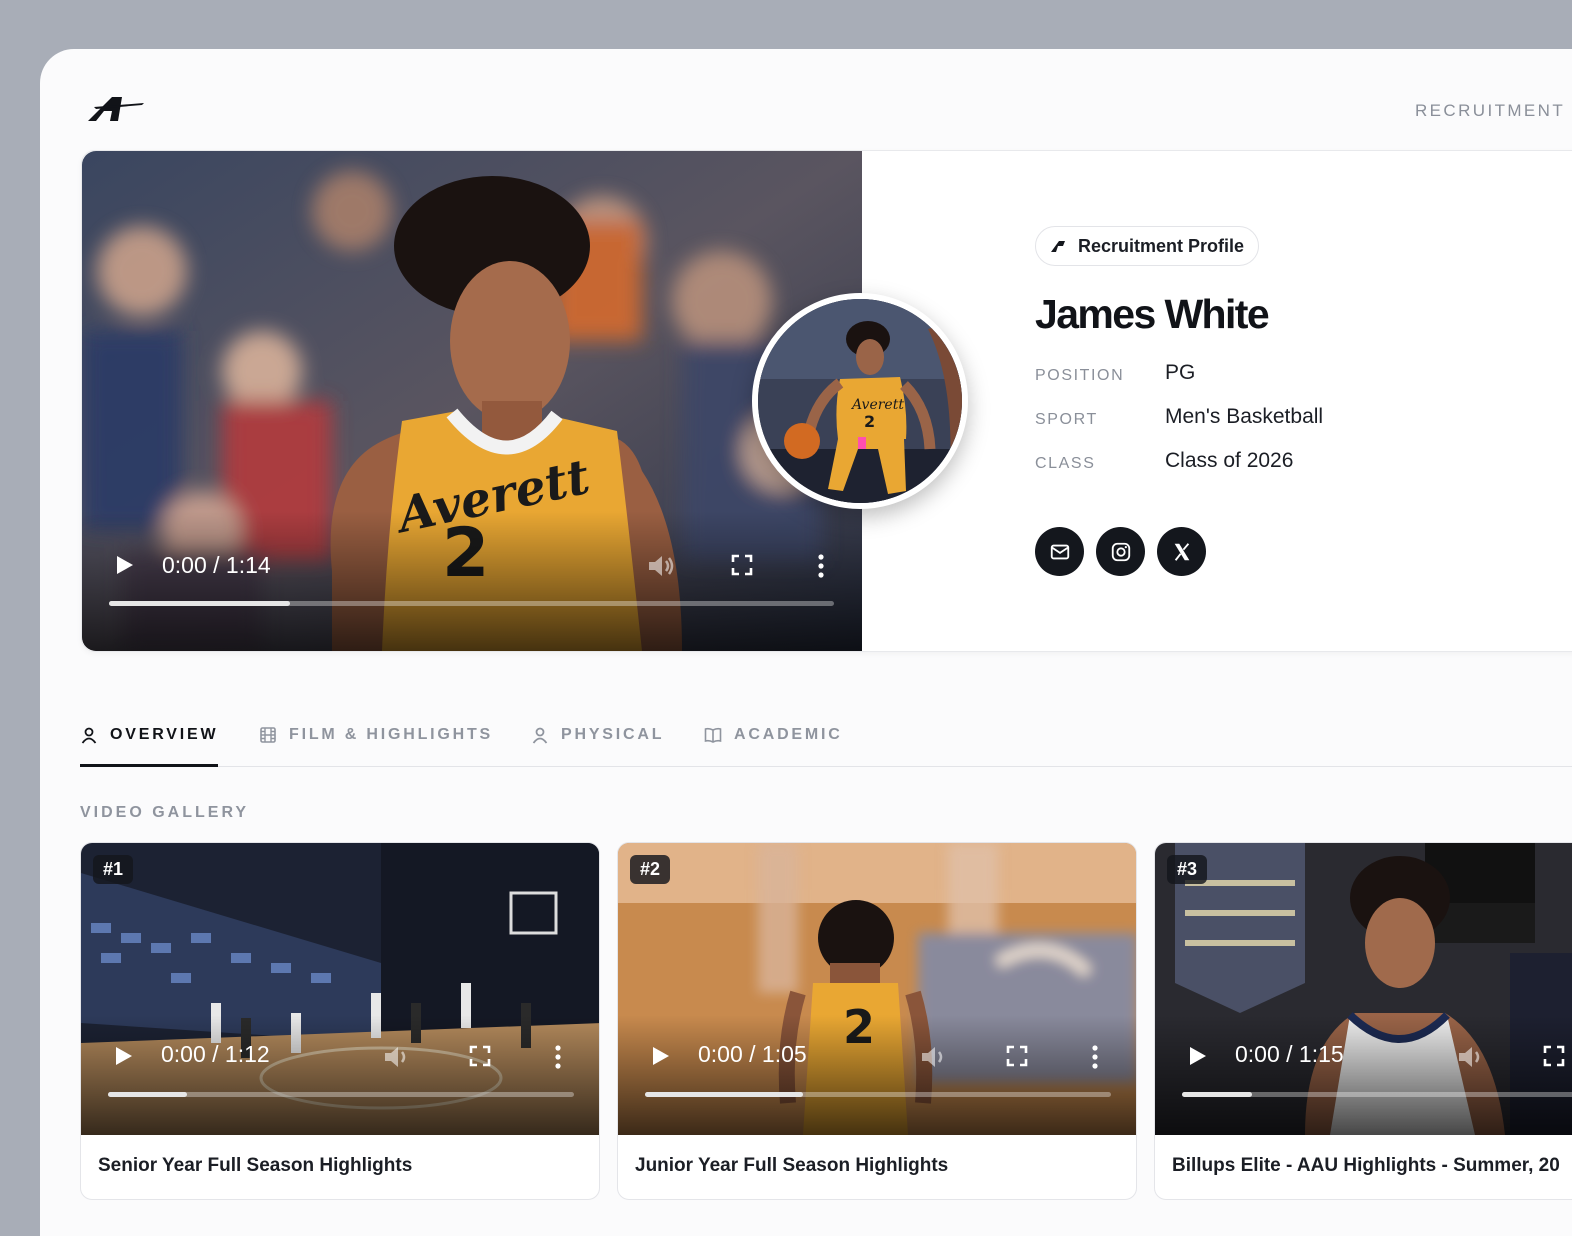 This screenshot has width=1572, height=1236. I want to click on tab-academic: ACADEMIC, so click(773, 743).